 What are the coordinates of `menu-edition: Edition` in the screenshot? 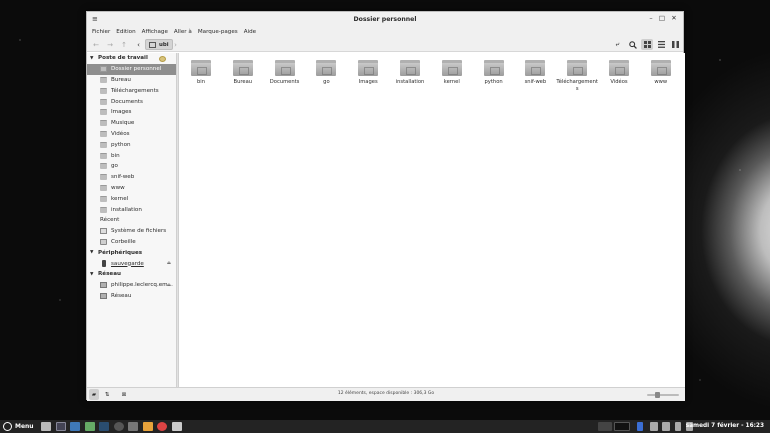 It's located at (125, 32).